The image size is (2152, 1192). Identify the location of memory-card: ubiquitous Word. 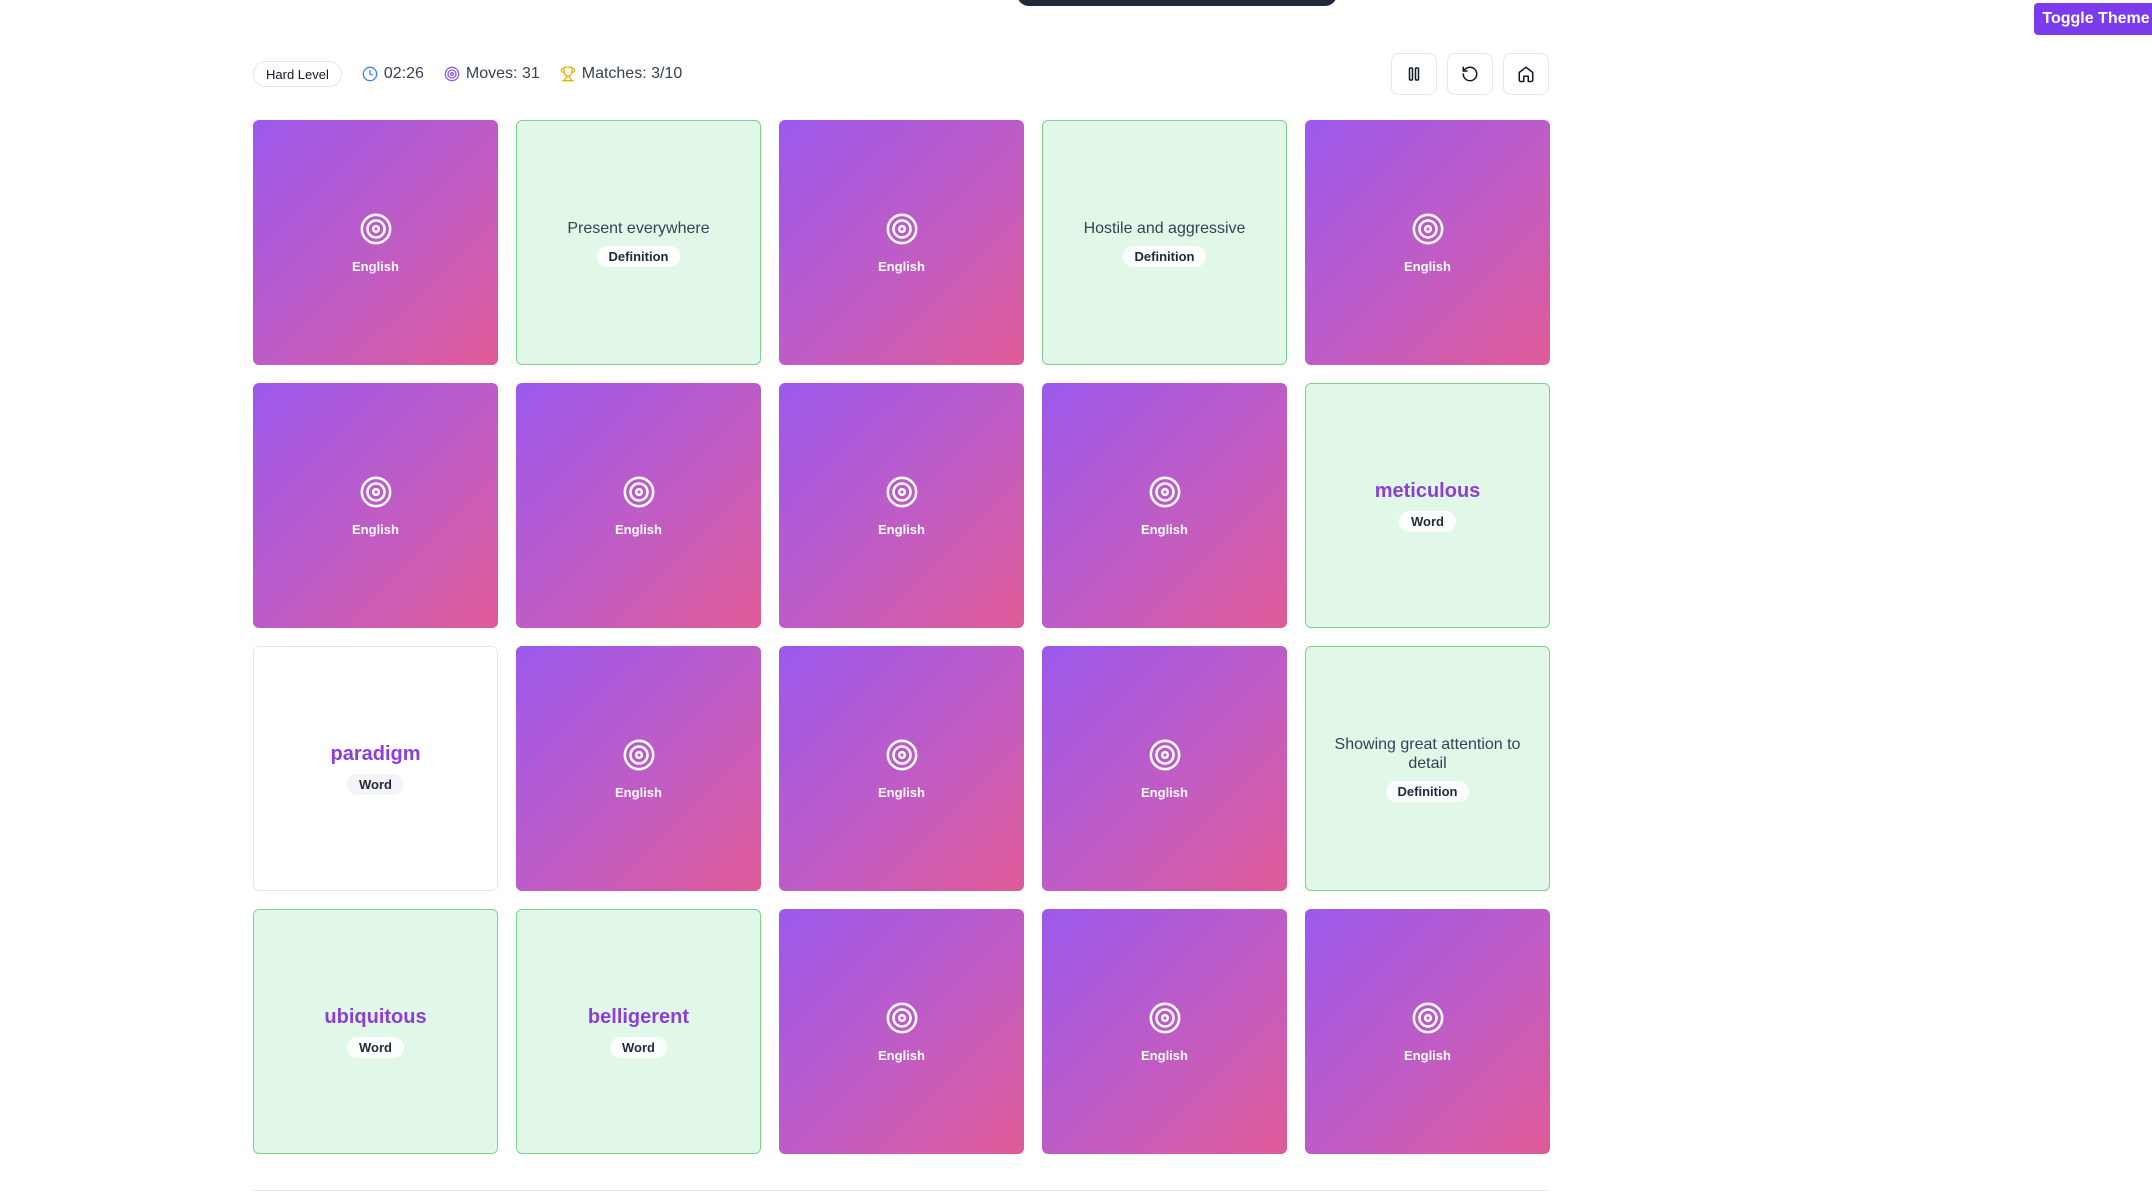
(375, 1031).